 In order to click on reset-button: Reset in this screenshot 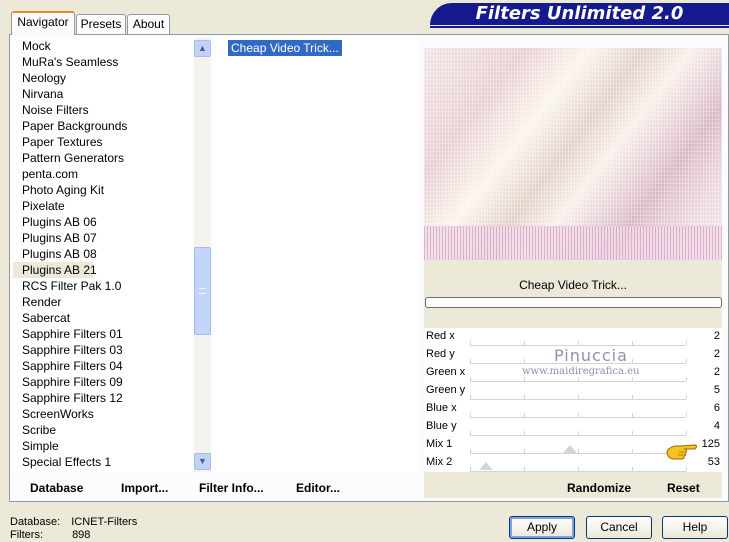, I will do `click(683, 488)`.